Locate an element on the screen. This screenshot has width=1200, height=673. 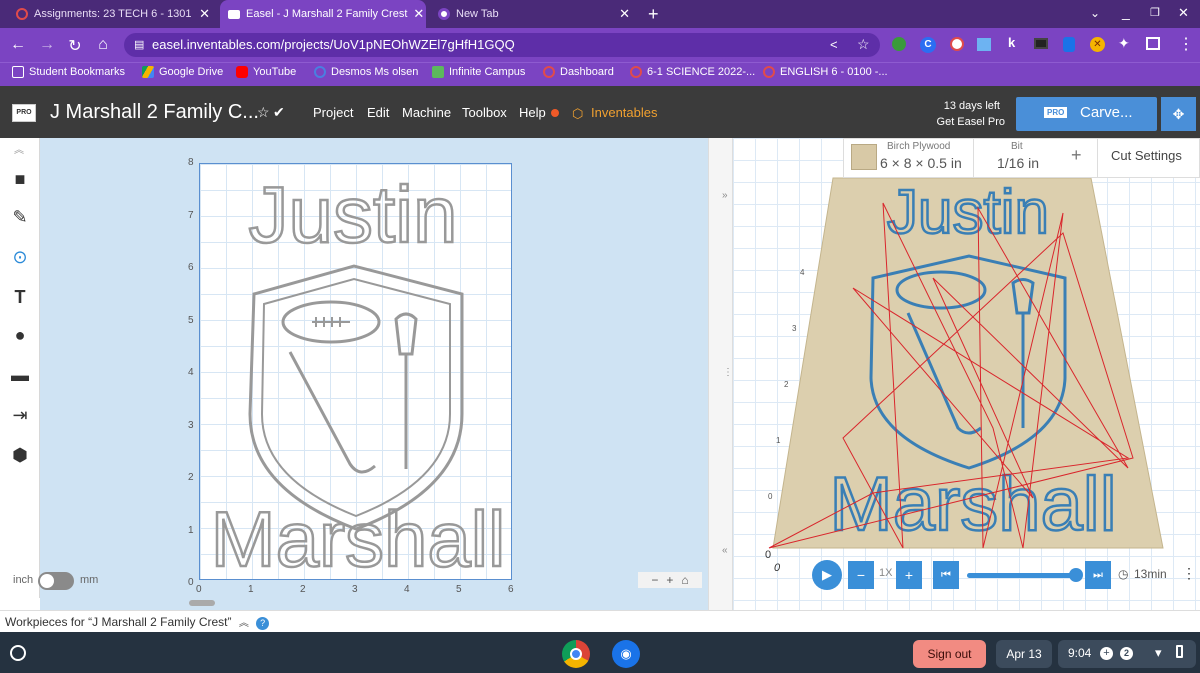
skip-back-icon: ⏮ is located at coordinates (946, 575).